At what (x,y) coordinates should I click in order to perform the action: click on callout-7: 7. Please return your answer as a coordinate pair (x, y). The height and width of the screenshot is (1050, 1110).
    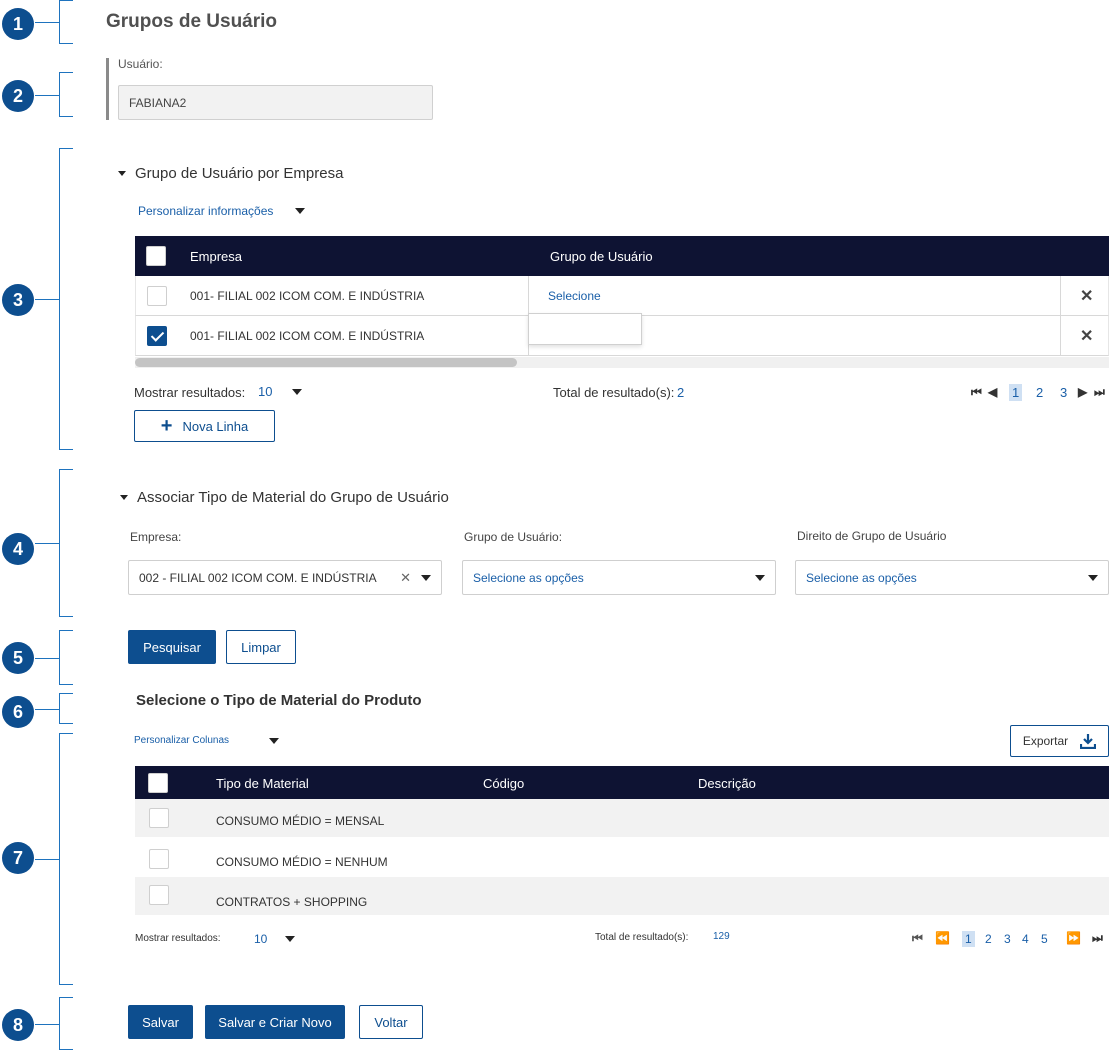
    Looking at the image, I should click on (18, 858).